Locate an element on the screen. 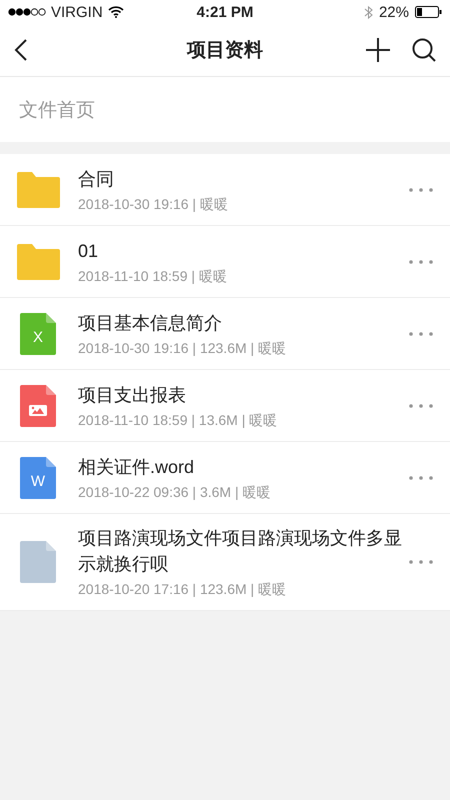  battery-percent: 22% is located at coordinates (393, 12).